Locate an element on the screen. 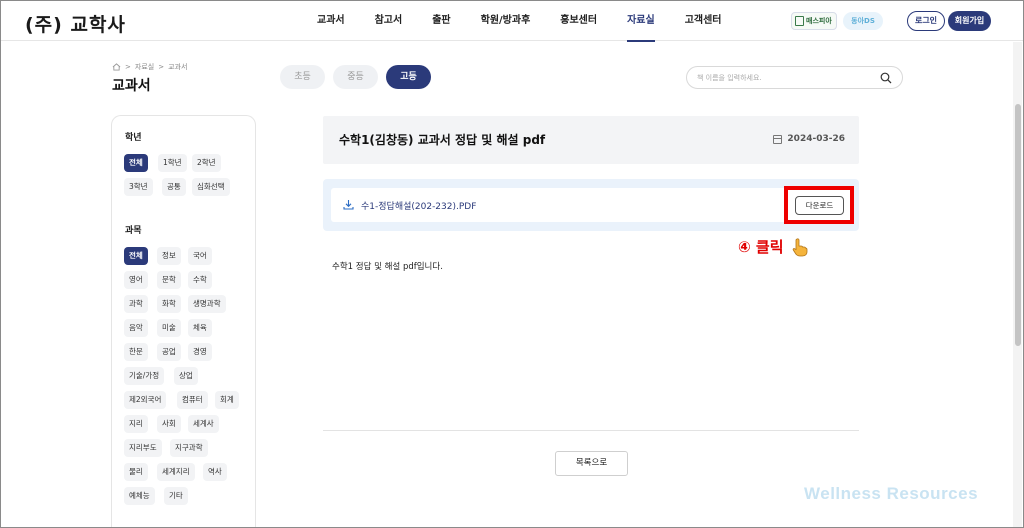  subject-chip: 회계 is located at coordinates (227, 400).